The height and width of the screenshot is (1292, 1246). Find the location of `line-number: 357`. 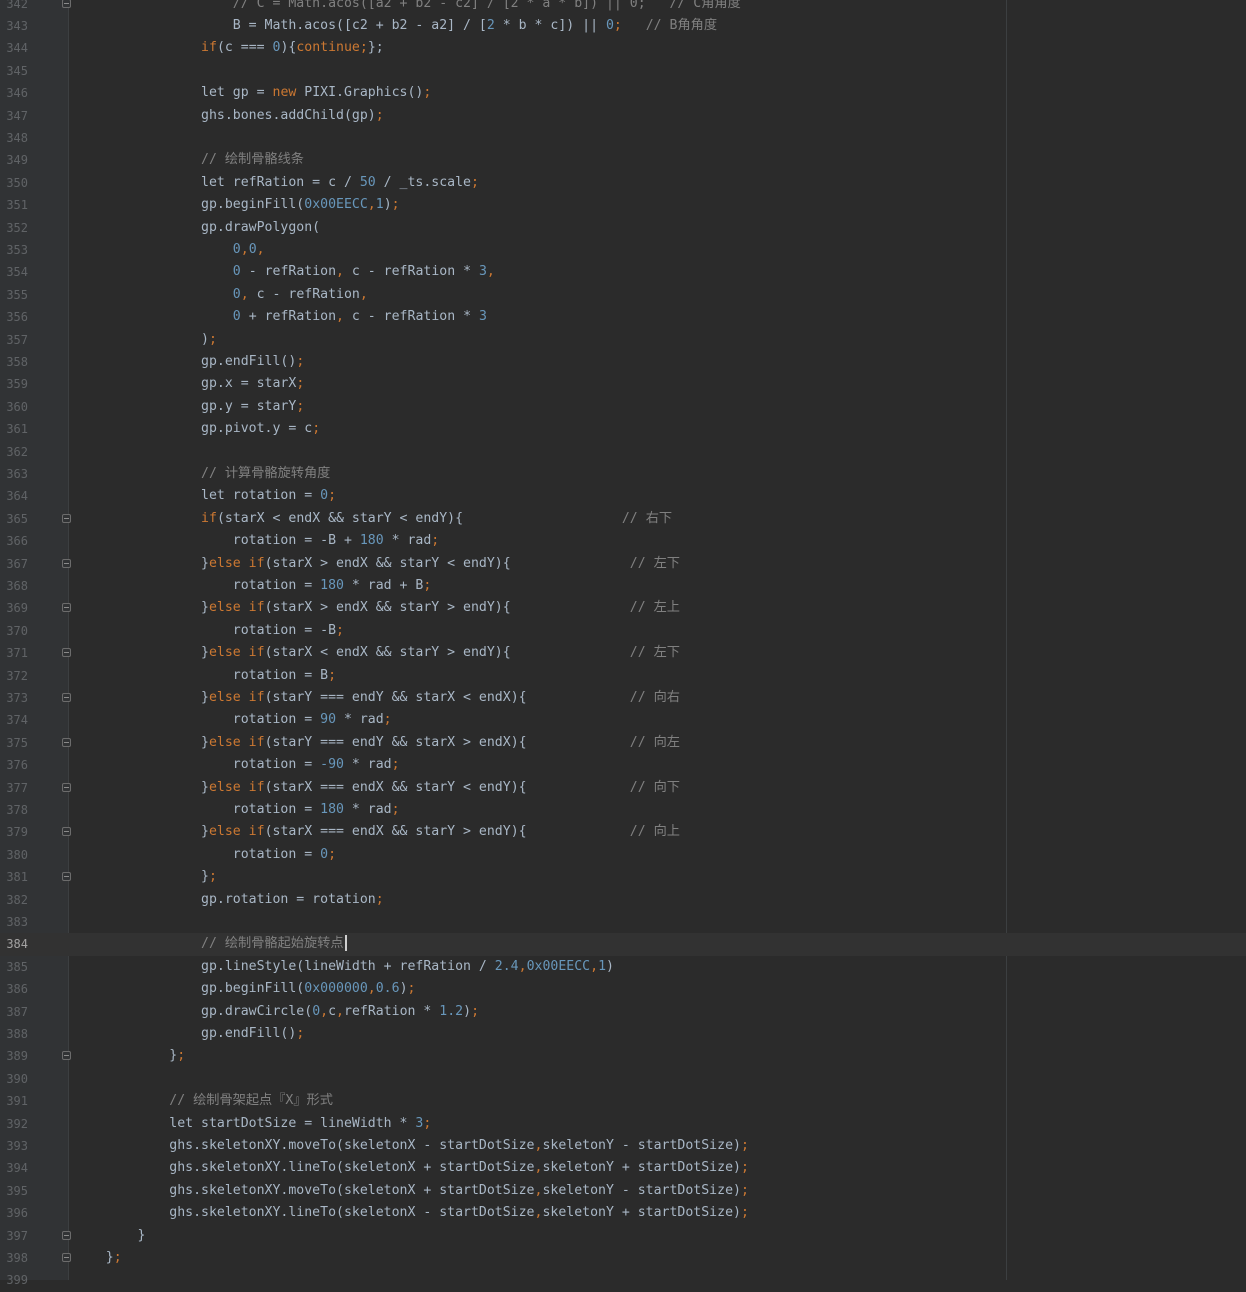

line-number: 357 is located at coordinates (17, 339).